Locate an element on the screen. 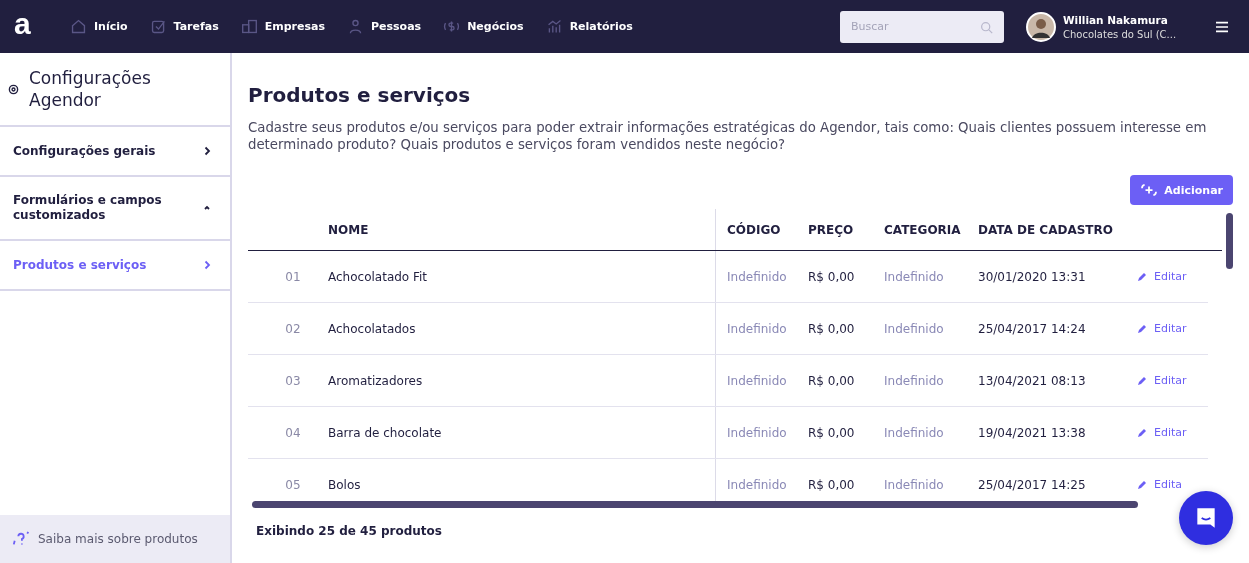 Image resolution: width=1249 pixels, height=563 pixels. add-button: Adicionar is located at coordinates (1181, 190).